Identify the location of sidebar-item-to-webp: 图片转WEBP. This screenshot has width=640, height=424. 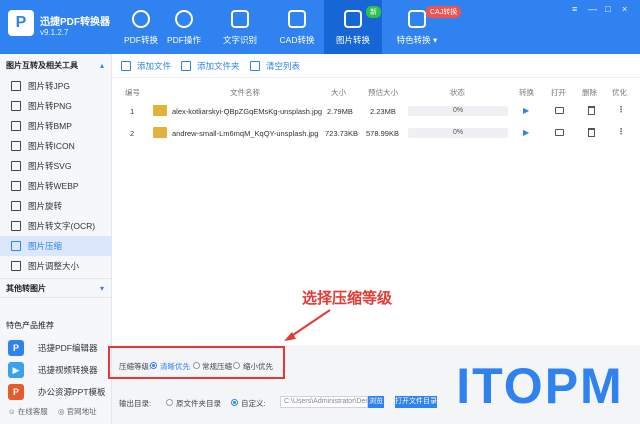
(56, 186).